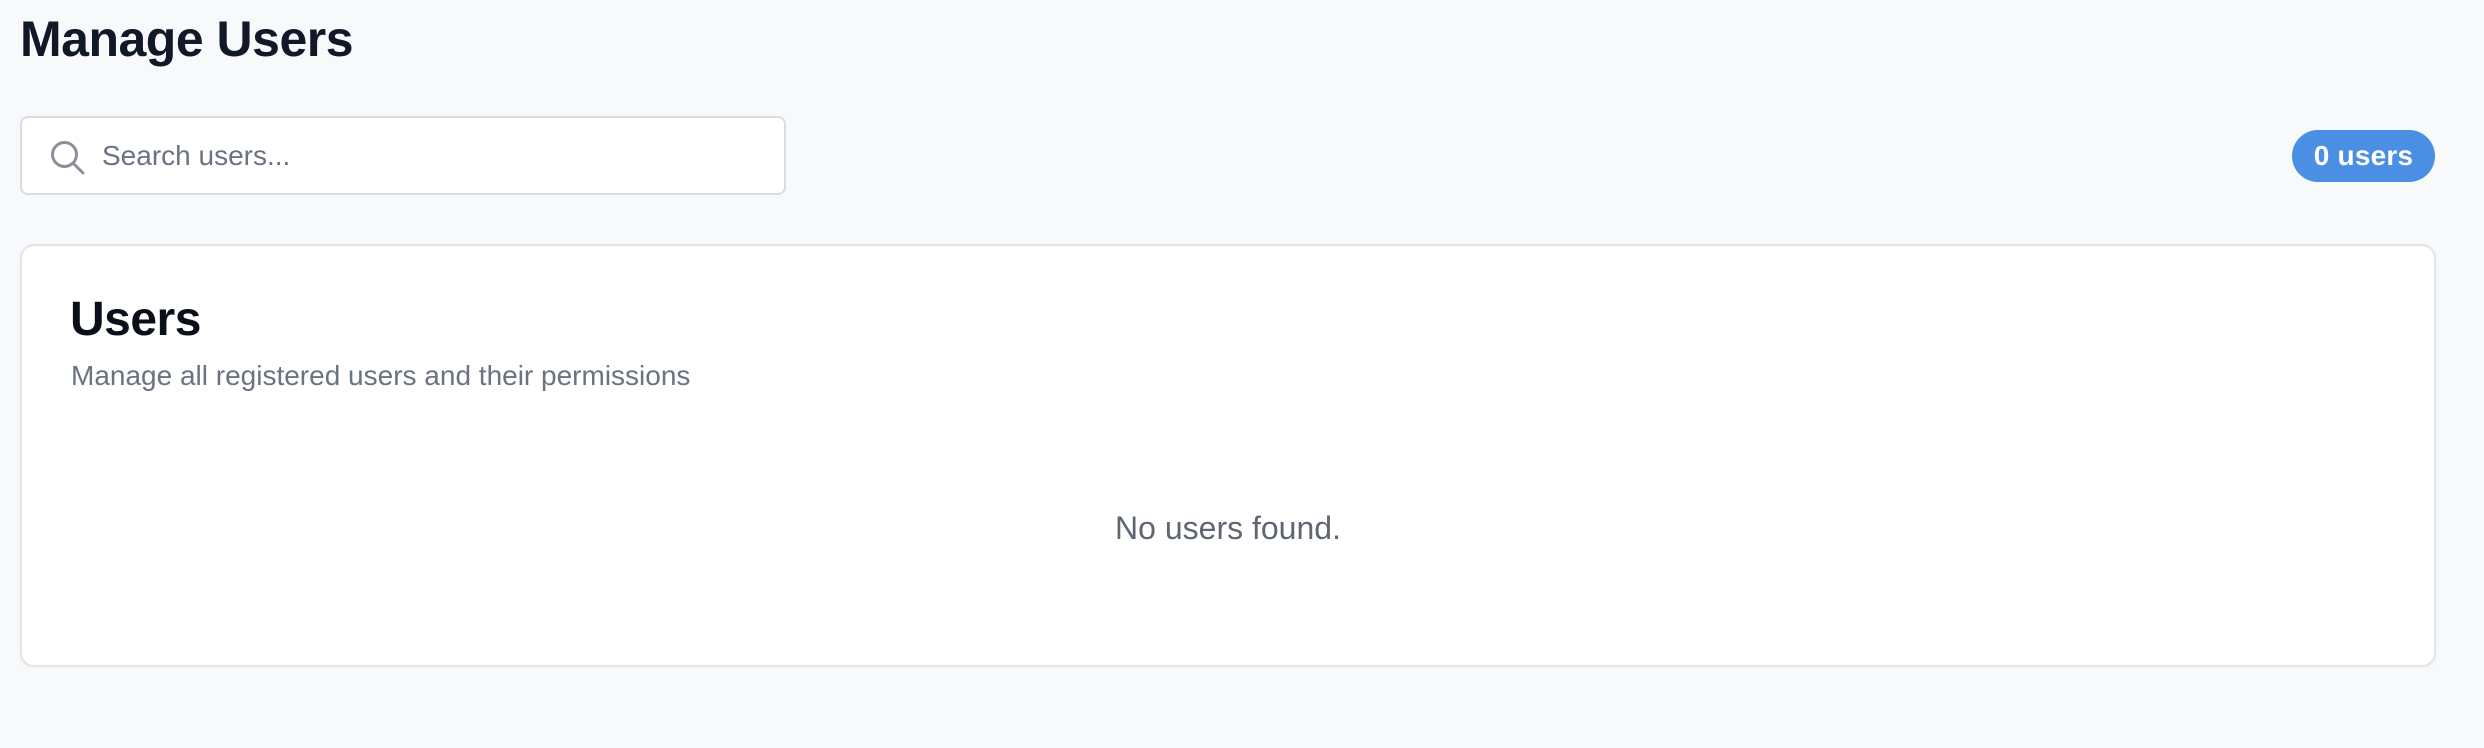  Describe the element at coordinates (187, 39) in the screenshot. I see `page-title: Manage Users` at that location.